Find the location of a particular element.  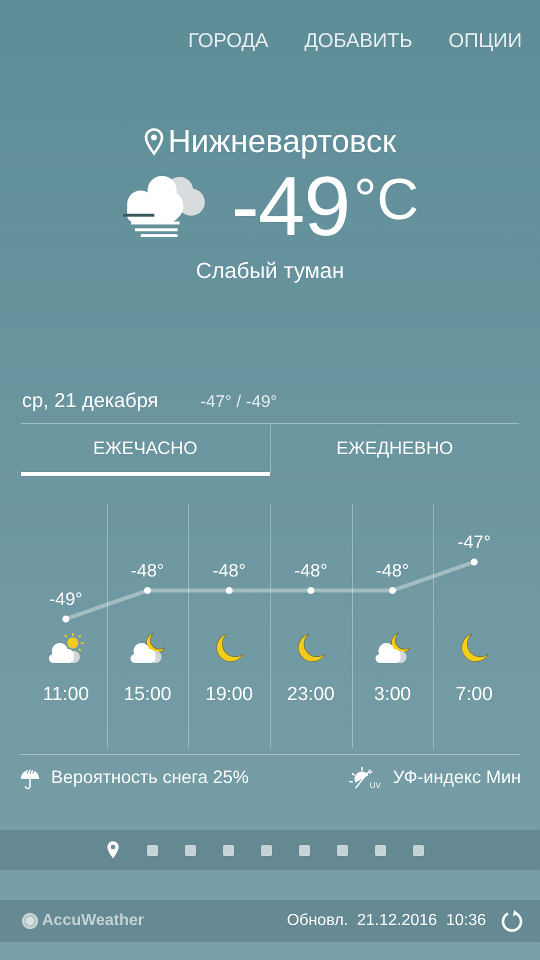

menu-item: ДОБАВИТЬ is located at coordinates (358, 41).